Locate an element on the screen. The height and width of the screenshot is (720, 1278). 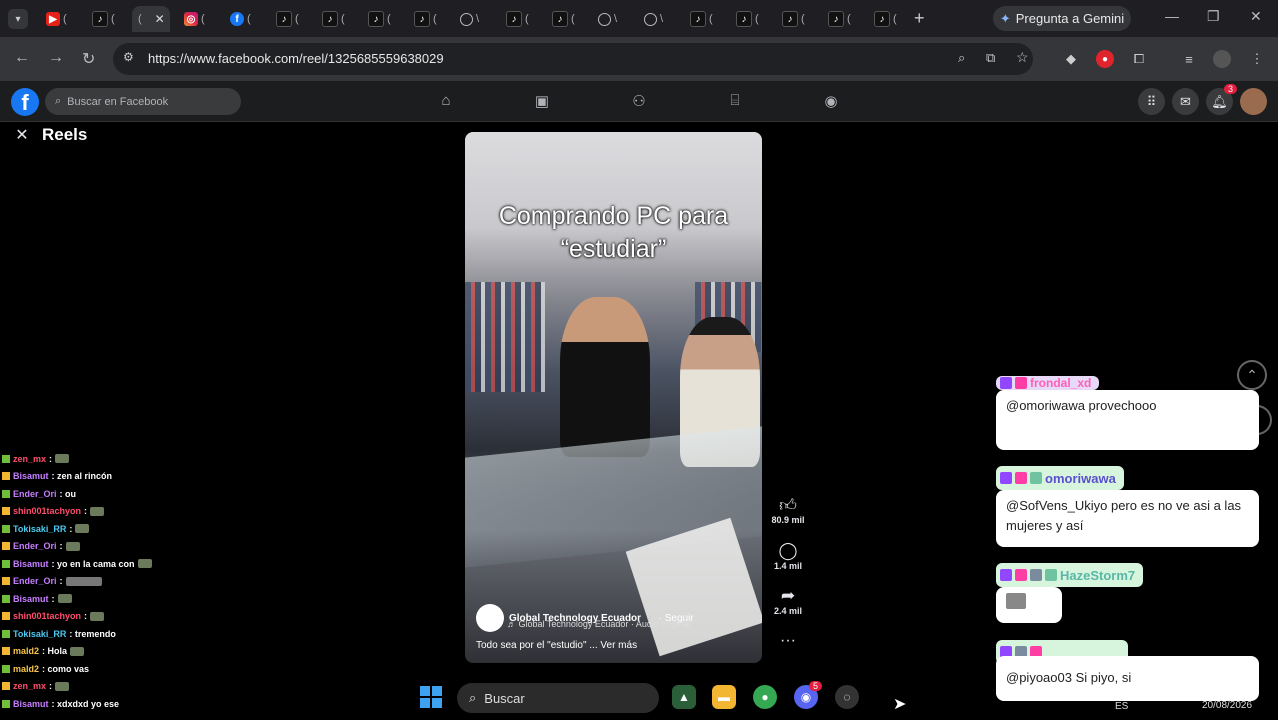
chat-username: Ender_Ori is located at coordinates (35, 546).